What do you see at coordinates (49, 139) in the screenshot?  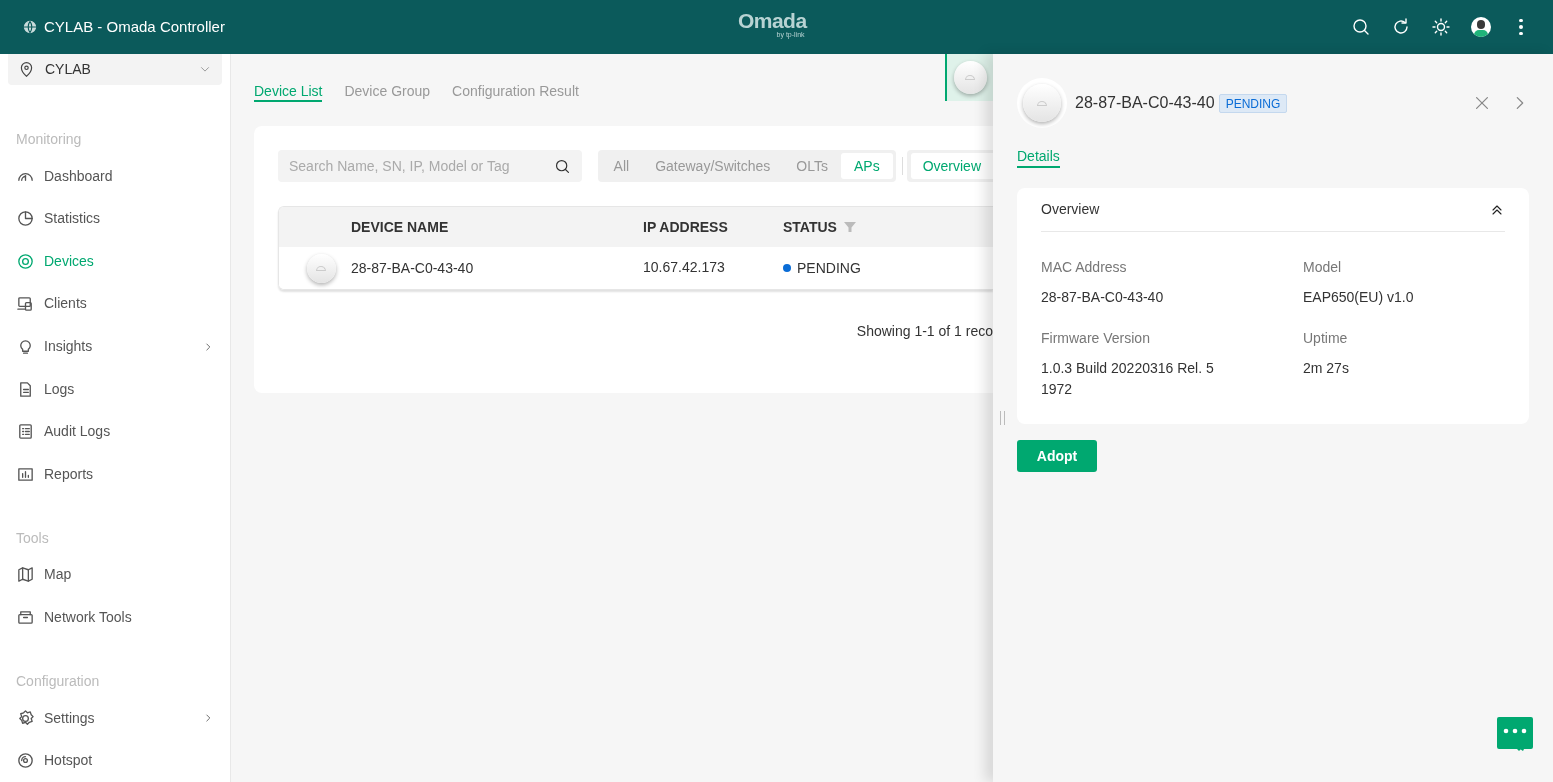 I see `section-heading: Monitoring` at bounding box center [49, 139].